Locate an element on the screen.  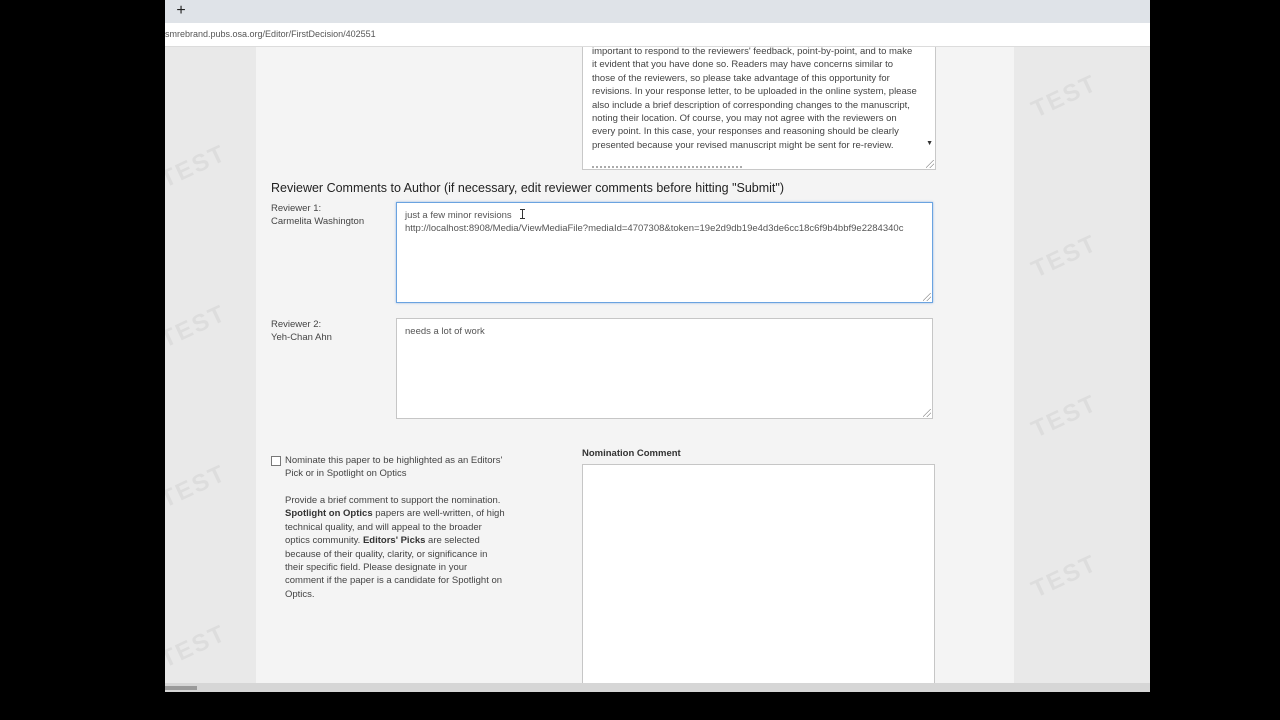
editors-picks-term: Editors' Picks is located at coordinates (394, 541).